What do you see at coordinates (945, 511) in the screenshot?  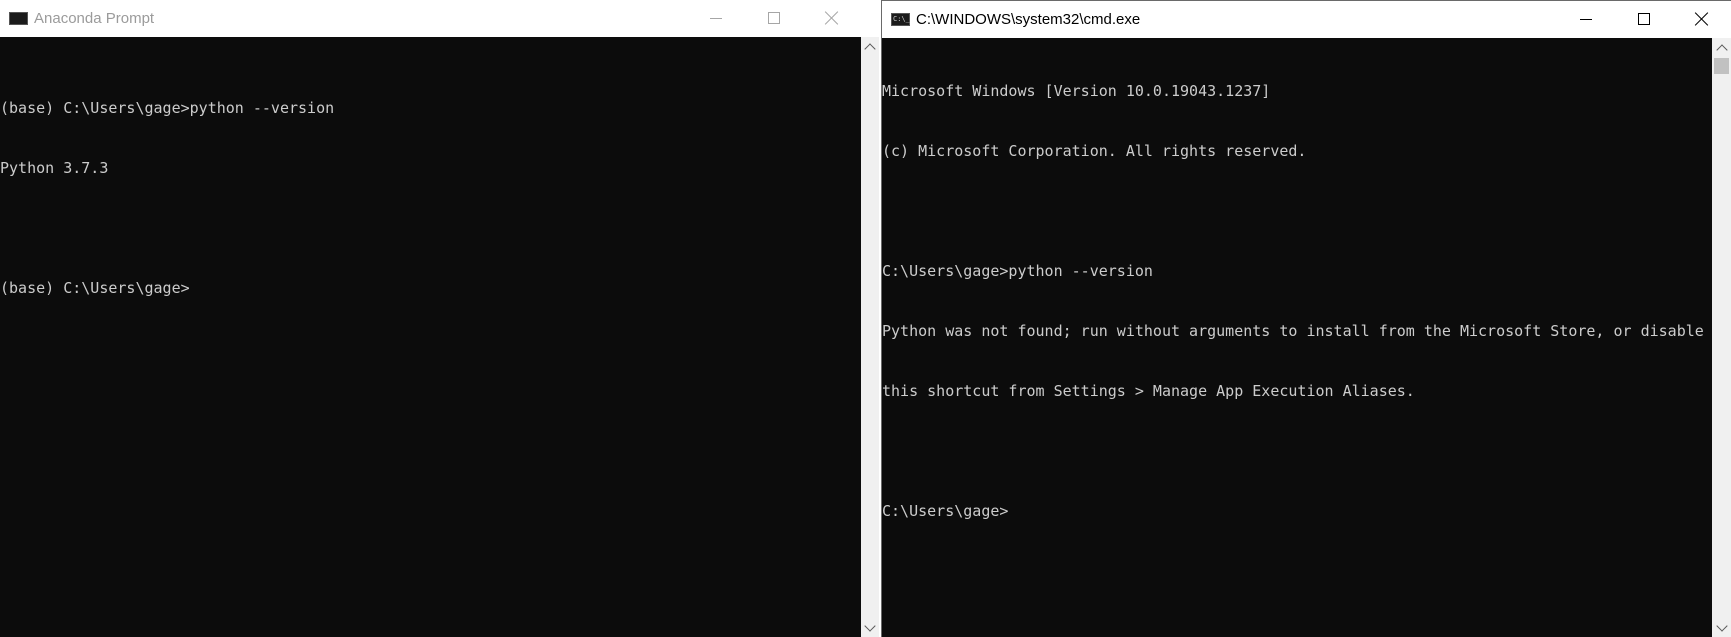 I see `console-line: C:\Users\gage>` at bounding box center [945, 511].